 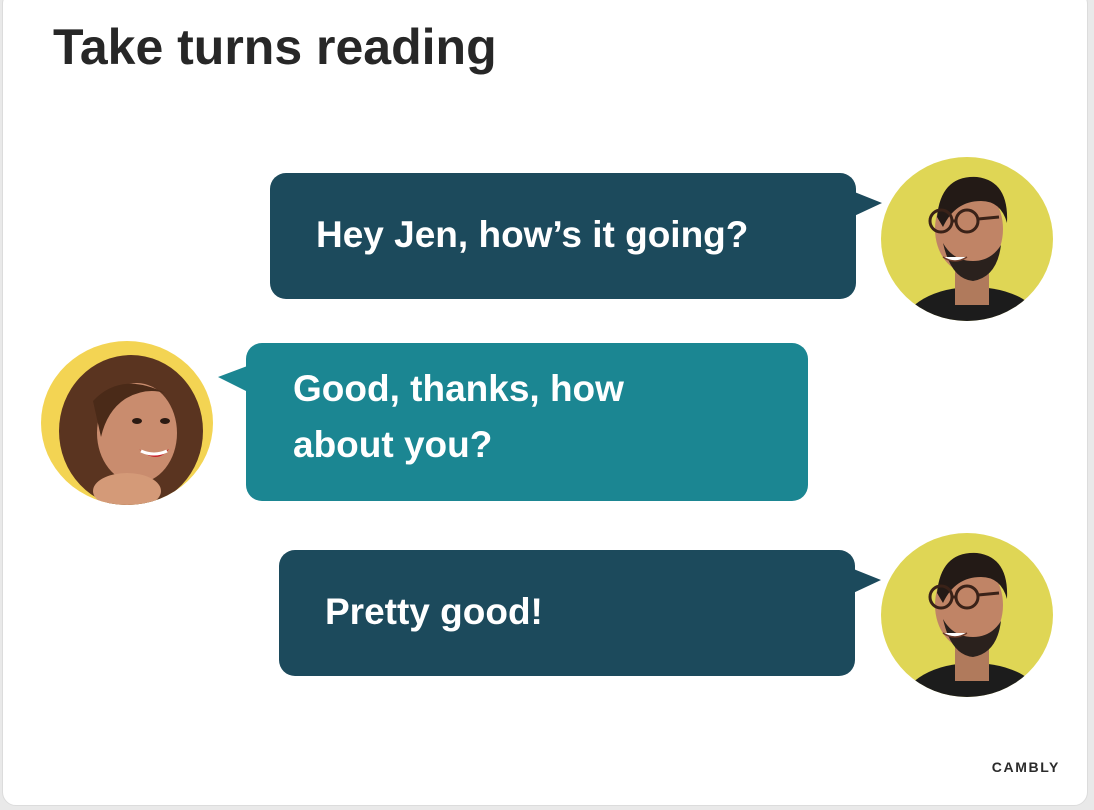 I want to click on woman-avatar-icon, so click(x=127, y=423).